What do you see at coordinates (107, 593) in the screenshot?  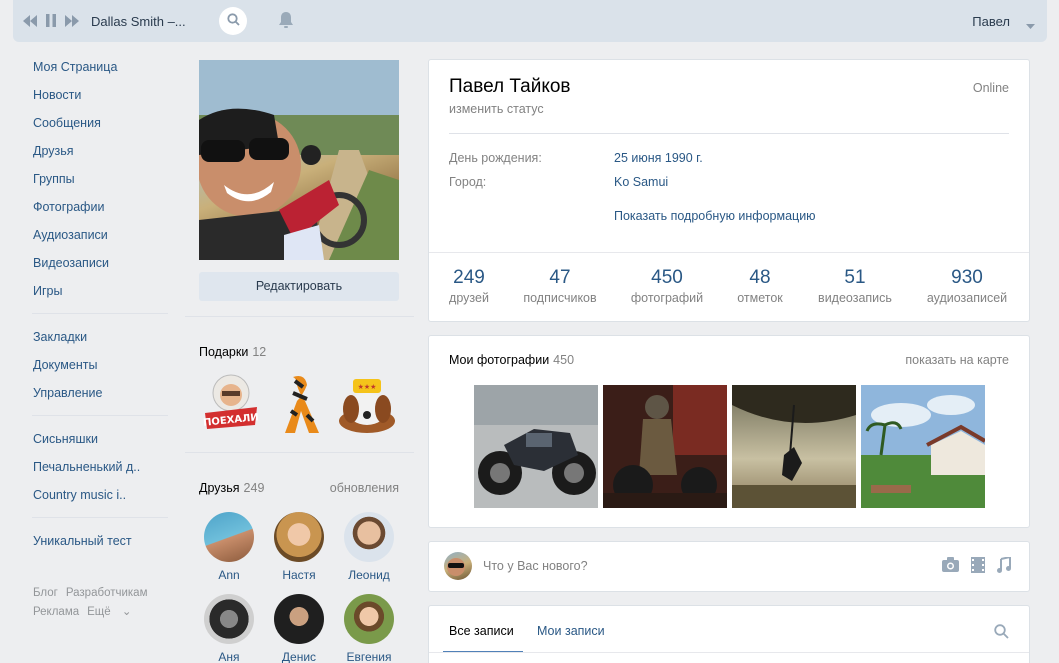 I see `footer-link-developers: Разработчикам` at bounding box center [107, 593].